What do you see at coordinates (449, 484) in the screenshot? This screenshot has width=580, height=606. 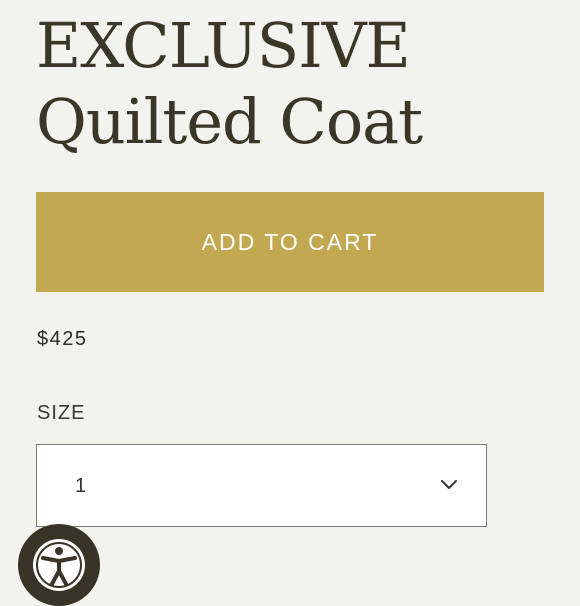 I see `chevron-down-icon` at bounding box center [449, 484].